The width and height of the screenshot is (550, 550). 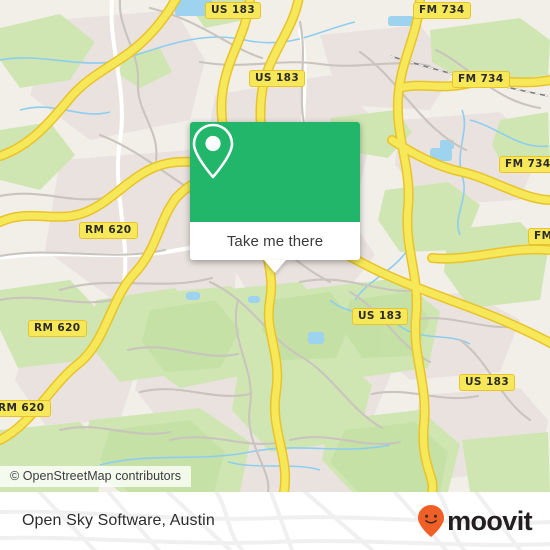 What do you see at coordinates (431, 521) in the screenshot?
I see `moovit-pin-icon` at bounding box center [431, 521].